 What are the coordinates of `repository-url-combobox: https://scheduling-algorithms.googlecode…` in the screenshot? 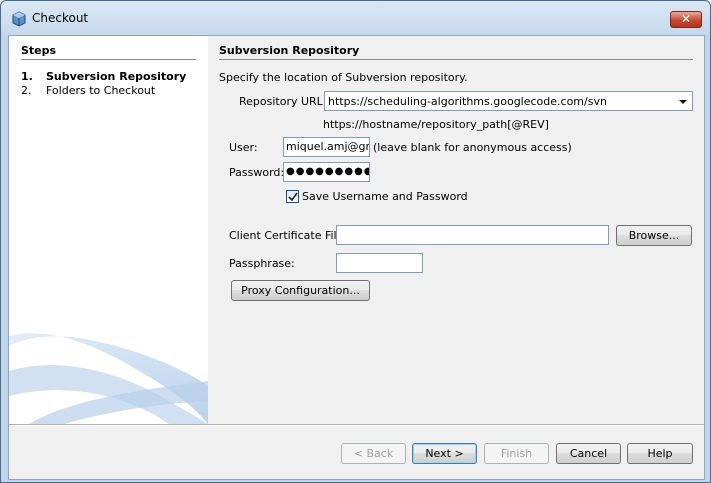 It's located at (508, 101).